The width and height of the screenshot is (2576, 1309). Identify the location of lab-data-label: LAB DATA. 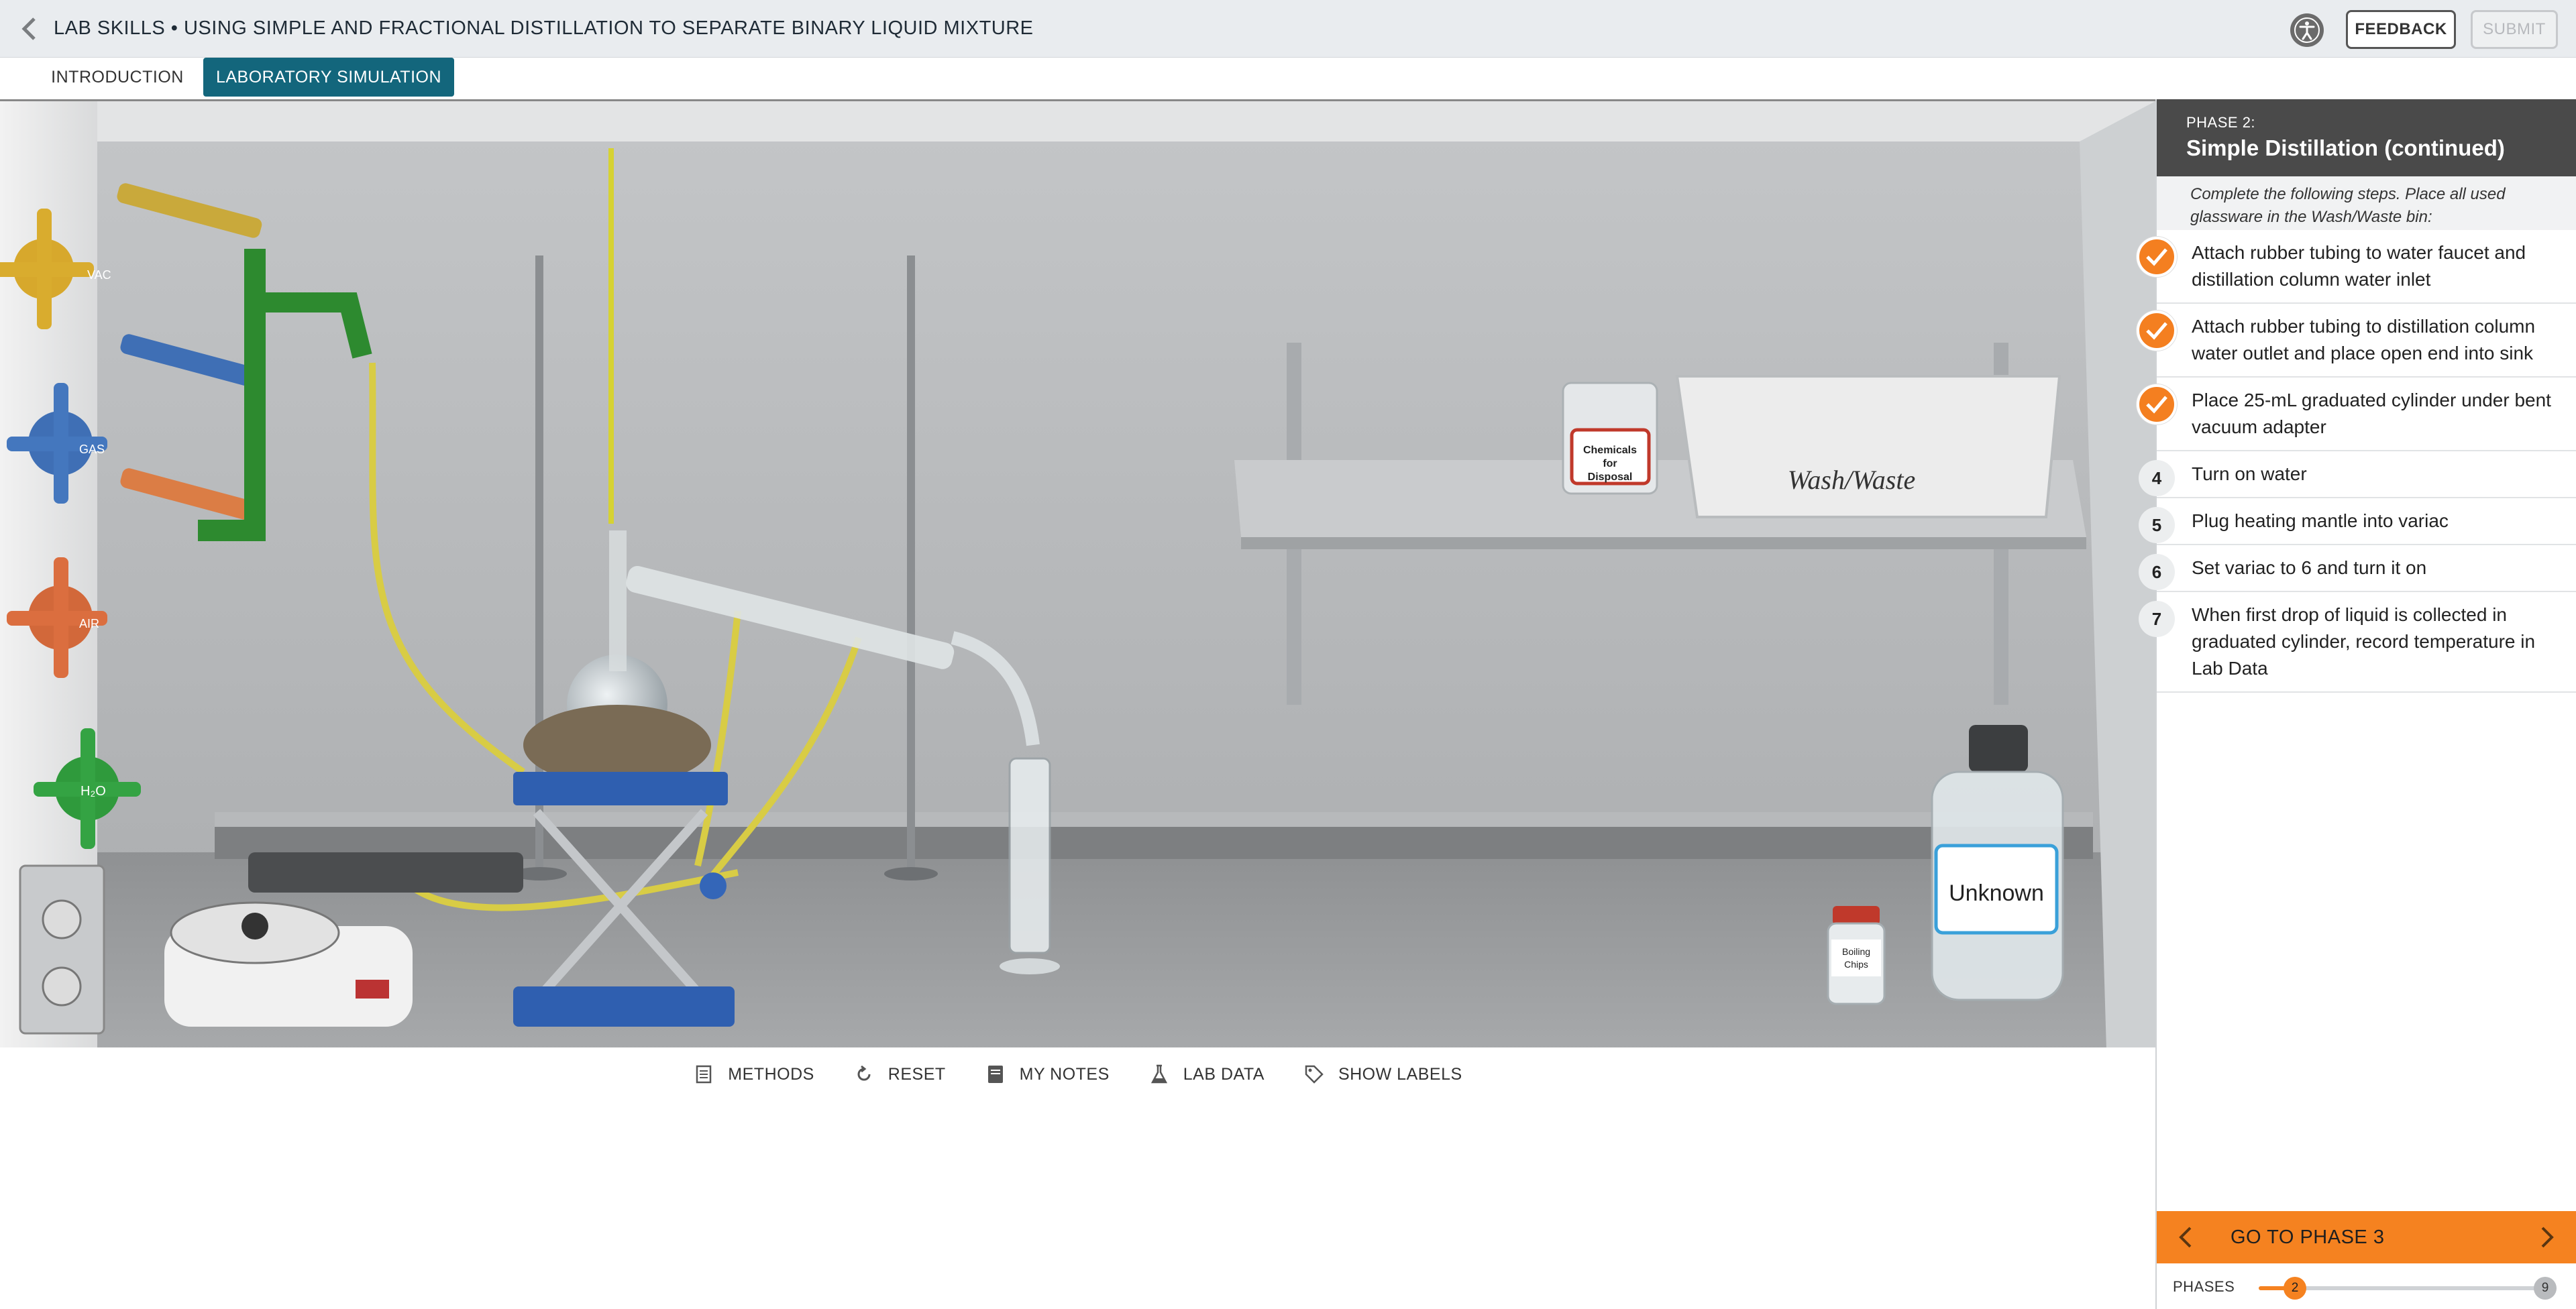
(1224, 1074).